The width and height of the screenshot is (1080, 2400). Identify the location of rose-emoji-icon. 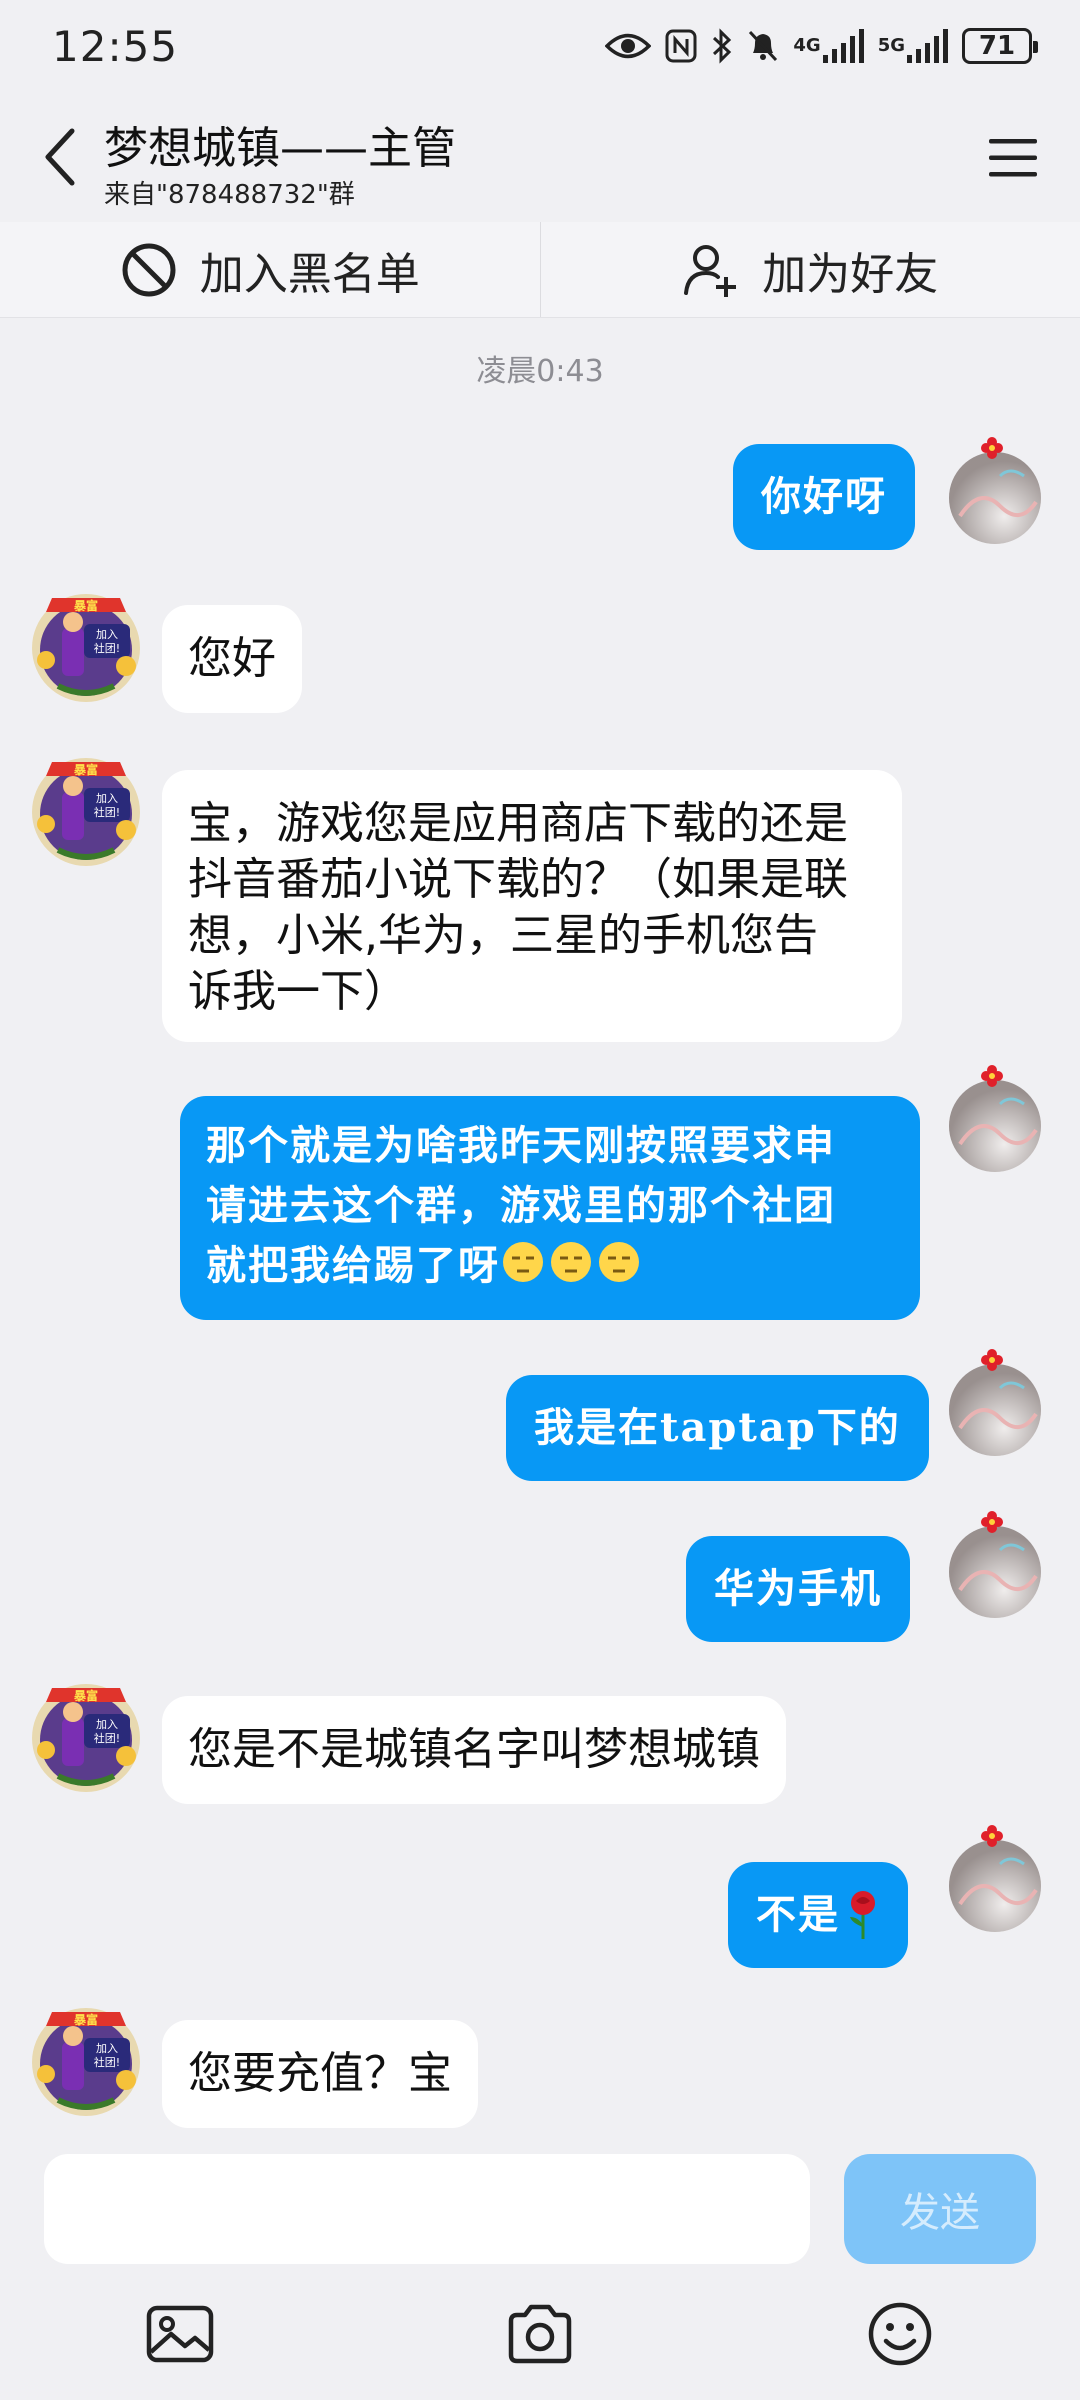
(863, 1915).